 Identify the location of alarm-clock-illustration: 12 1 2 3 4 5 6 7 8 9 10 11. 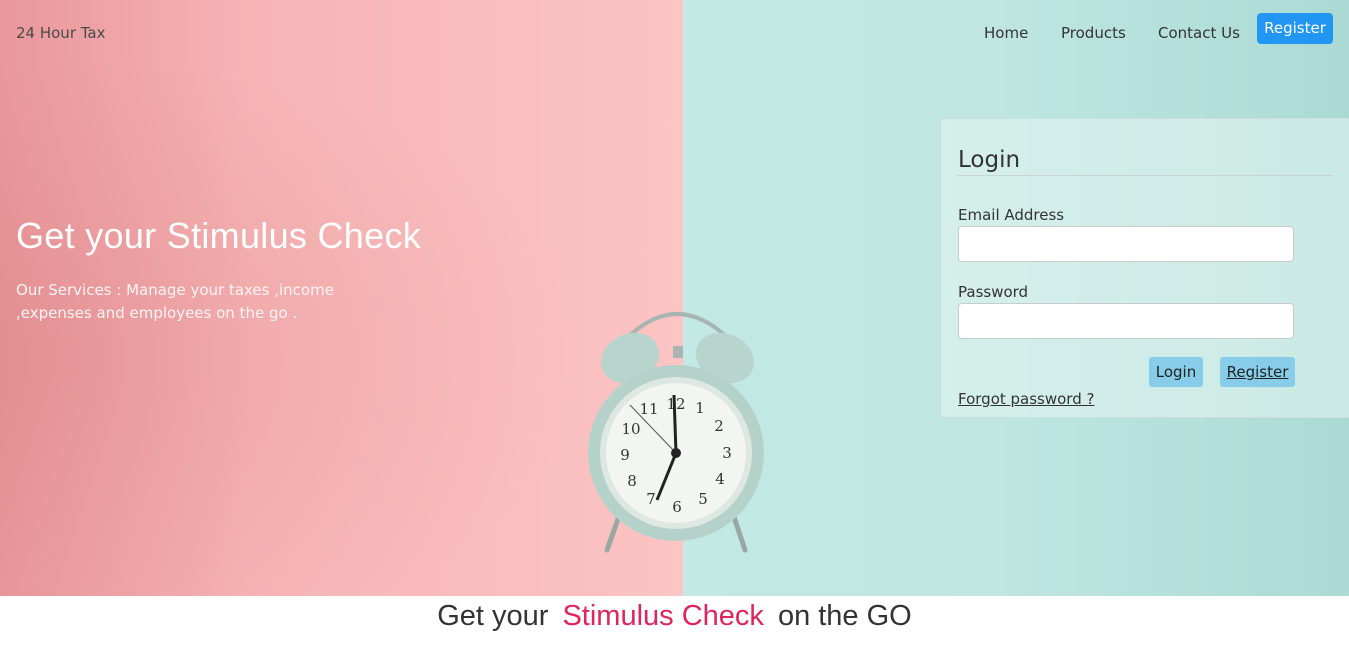
(676, 432).